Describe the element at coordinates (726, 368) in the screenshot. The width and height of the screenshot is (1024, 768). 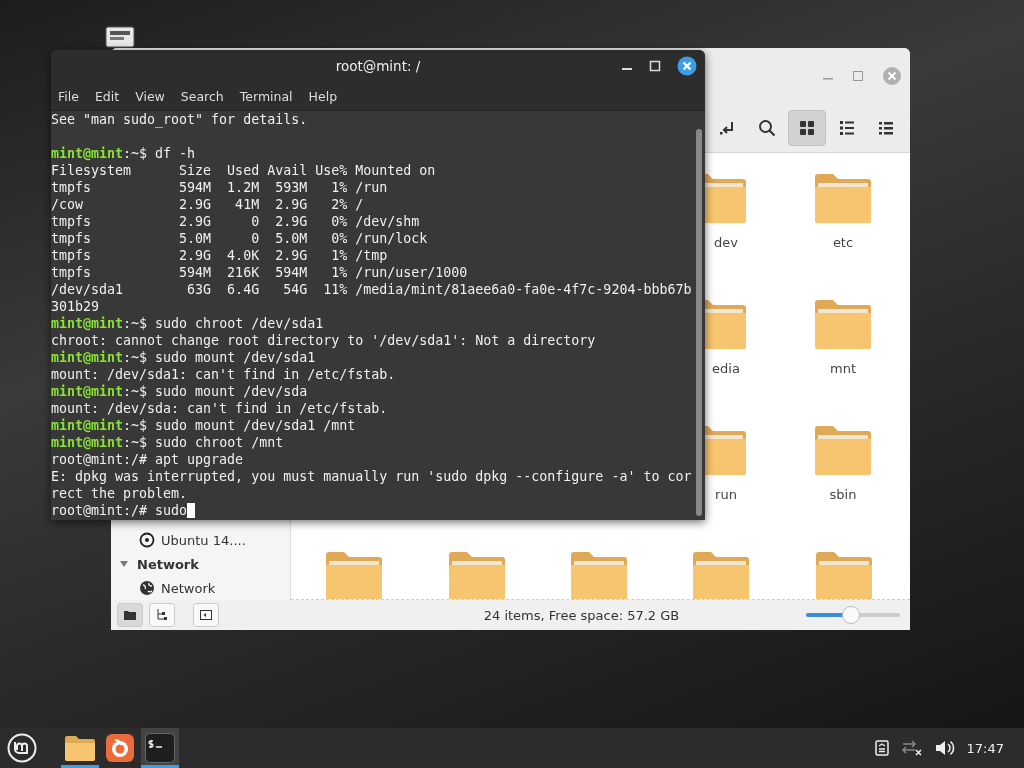
I see `folder-name: edia` at that location.